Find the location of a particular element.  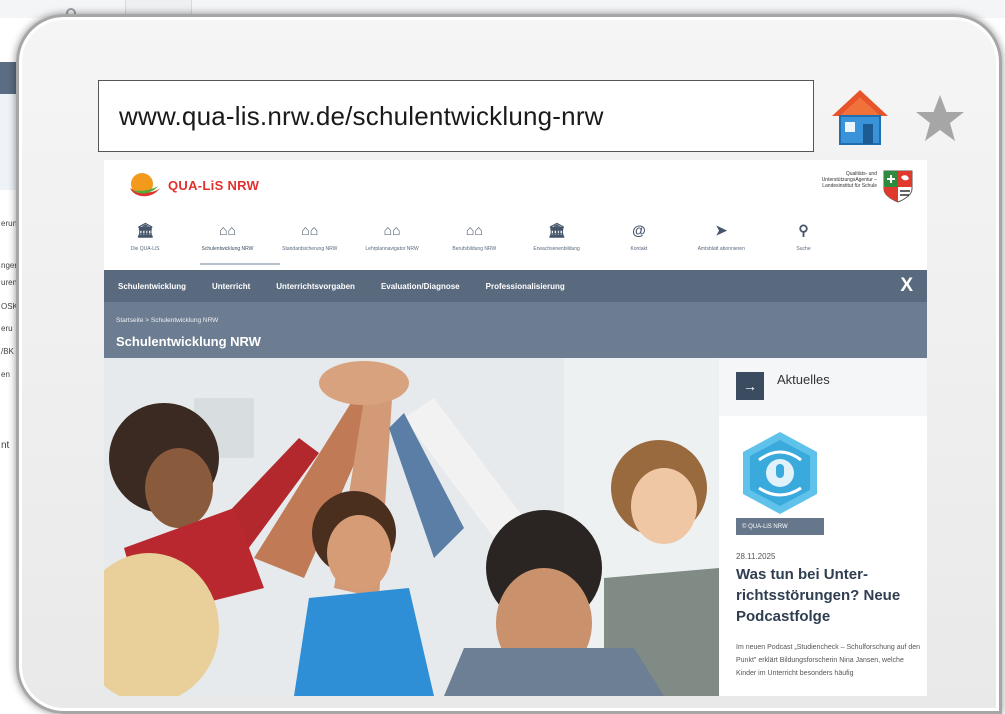

background-text: eru is located at coordinates (7, 328).